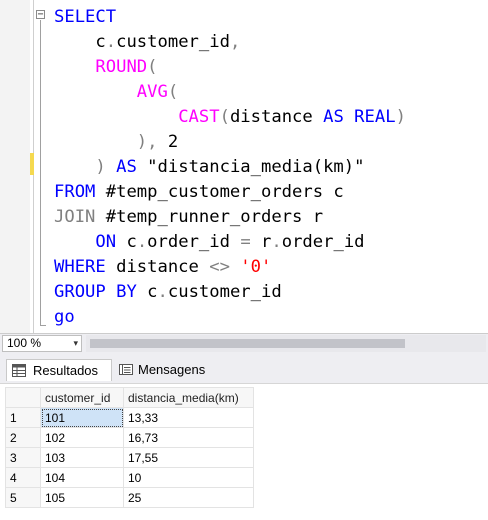 The width and height of the screenshot is (488, 520). What do you see at coordinates (75, 192) in the screenshot?
I see `code-token: FROM` at bounding box center [75, 192].